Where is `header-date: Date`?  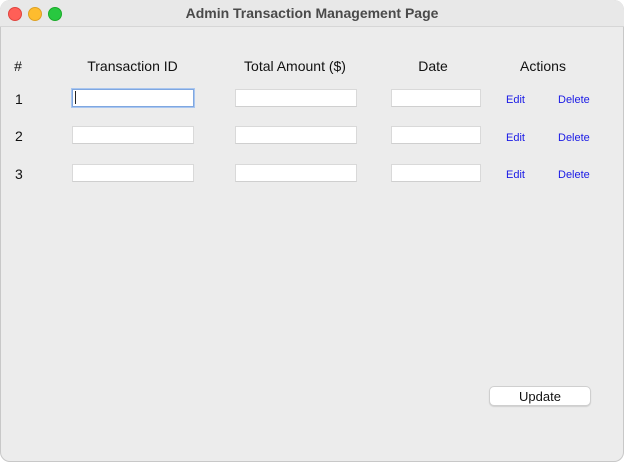
header-date: Date is located at coordinates (433, 66).